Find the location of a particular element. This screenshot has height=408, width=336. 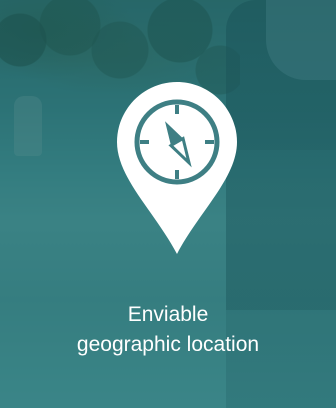

caption-line-2: geographic location is located at coordinates (168, 344).